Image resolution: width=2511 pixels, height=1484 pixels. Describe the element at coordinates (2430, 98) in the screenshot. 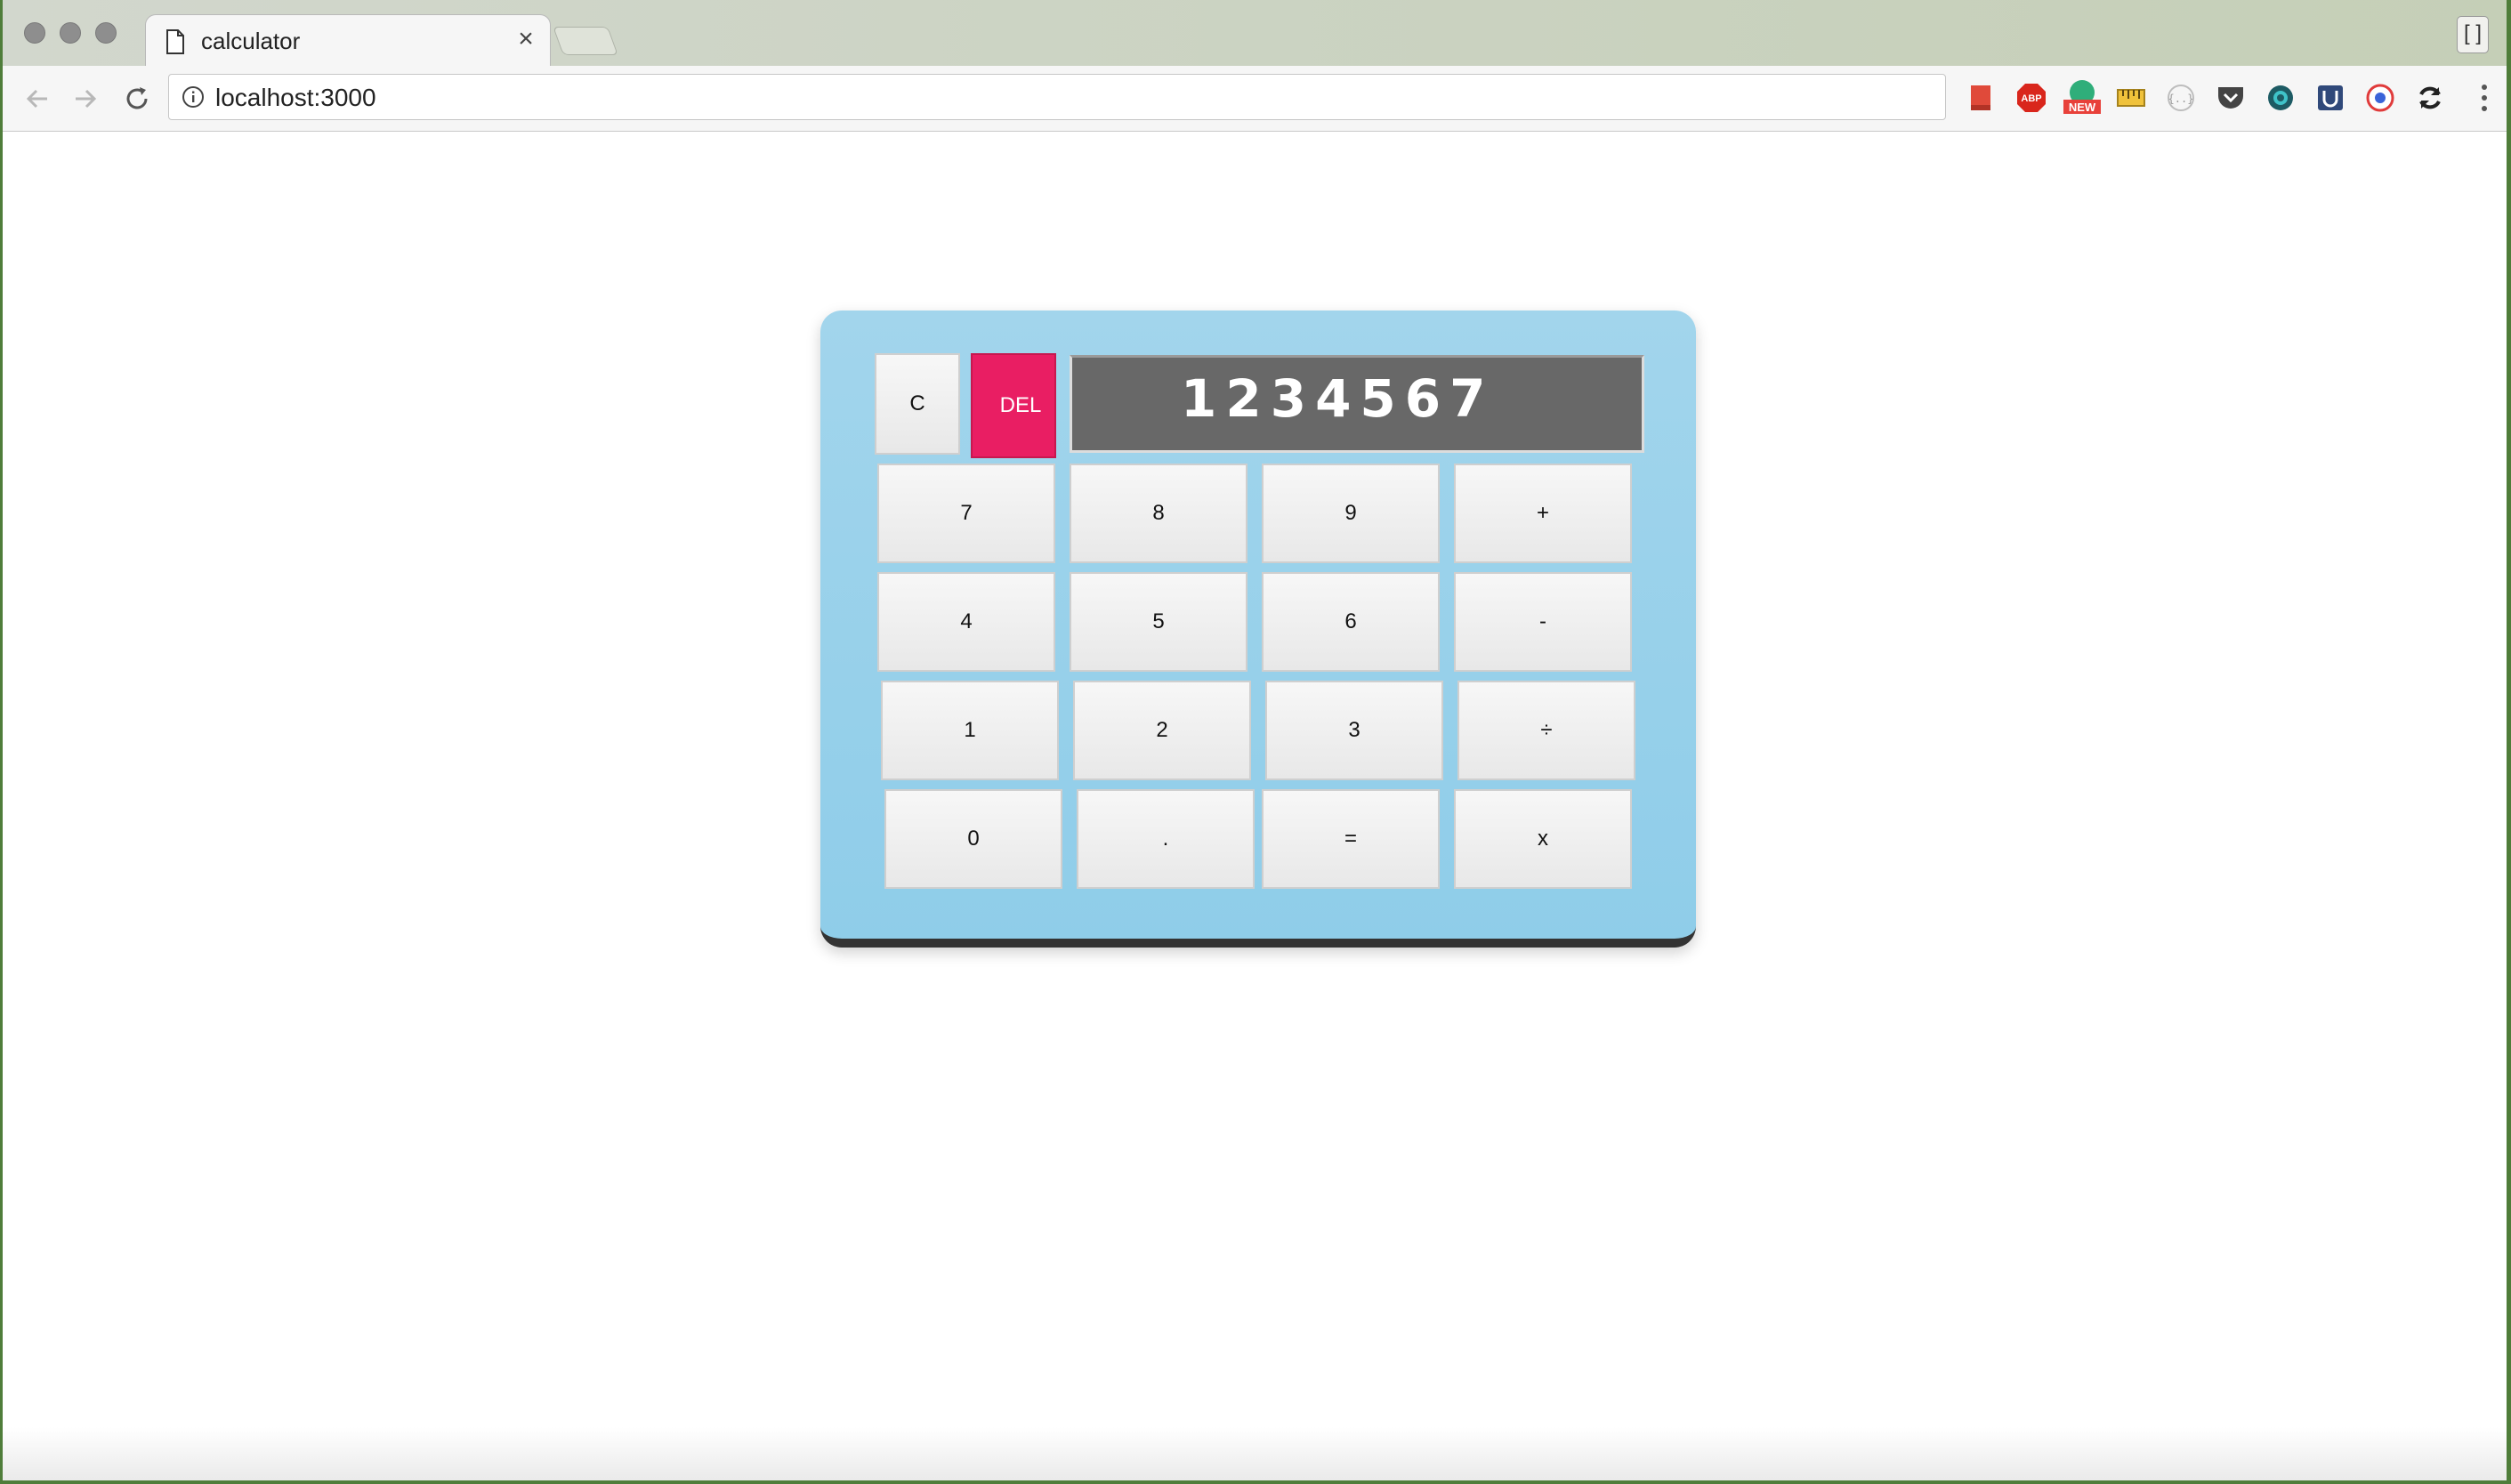

I see `sync-icon` at that location.